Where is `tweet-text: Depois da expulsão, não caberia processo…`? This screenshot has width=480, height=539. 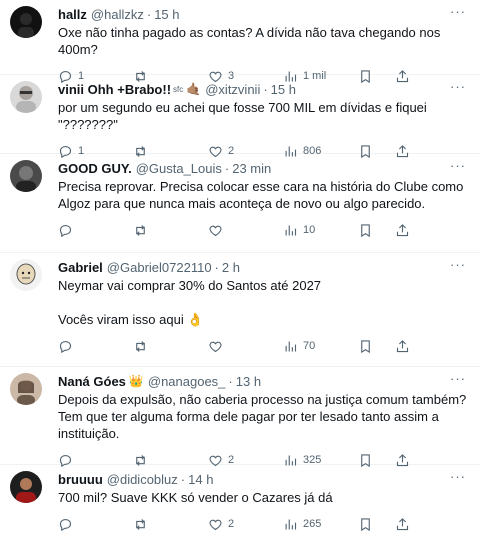 tweet-text: Depois da expulsão, não caberia processo… is located at coordinates (262, 416).